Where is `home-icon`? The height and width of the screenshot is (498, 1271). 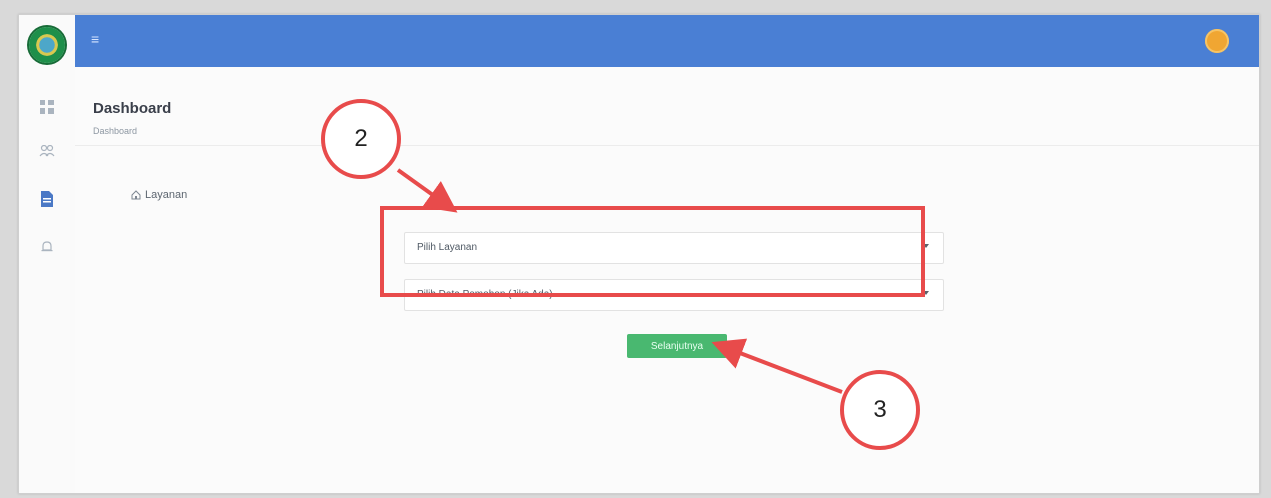 home-icon is located at coordinates (136, 195).